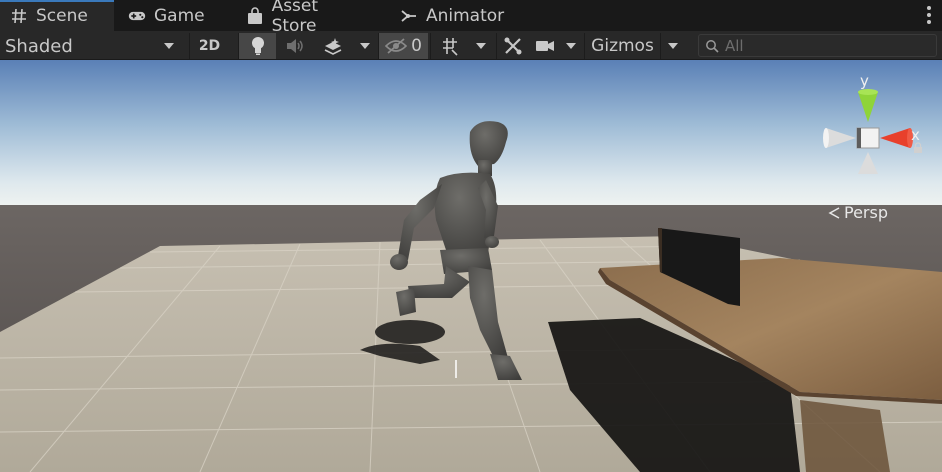 Image resolution: width=942 pixels, height=472 pixels. I want to click on scene-search-field, so click(817, 45).